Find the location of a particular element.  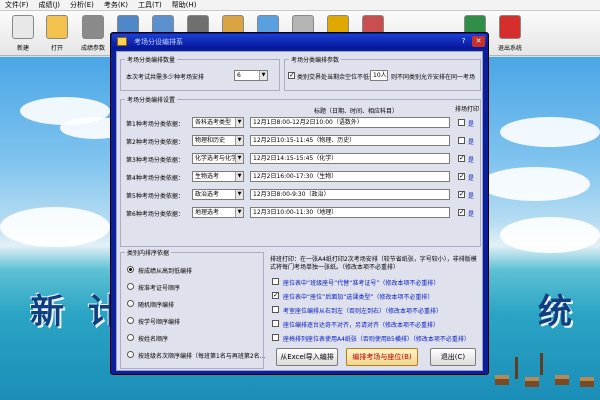

class-type-select: 地理选考 ▼ is located at coordinates (218, 212).